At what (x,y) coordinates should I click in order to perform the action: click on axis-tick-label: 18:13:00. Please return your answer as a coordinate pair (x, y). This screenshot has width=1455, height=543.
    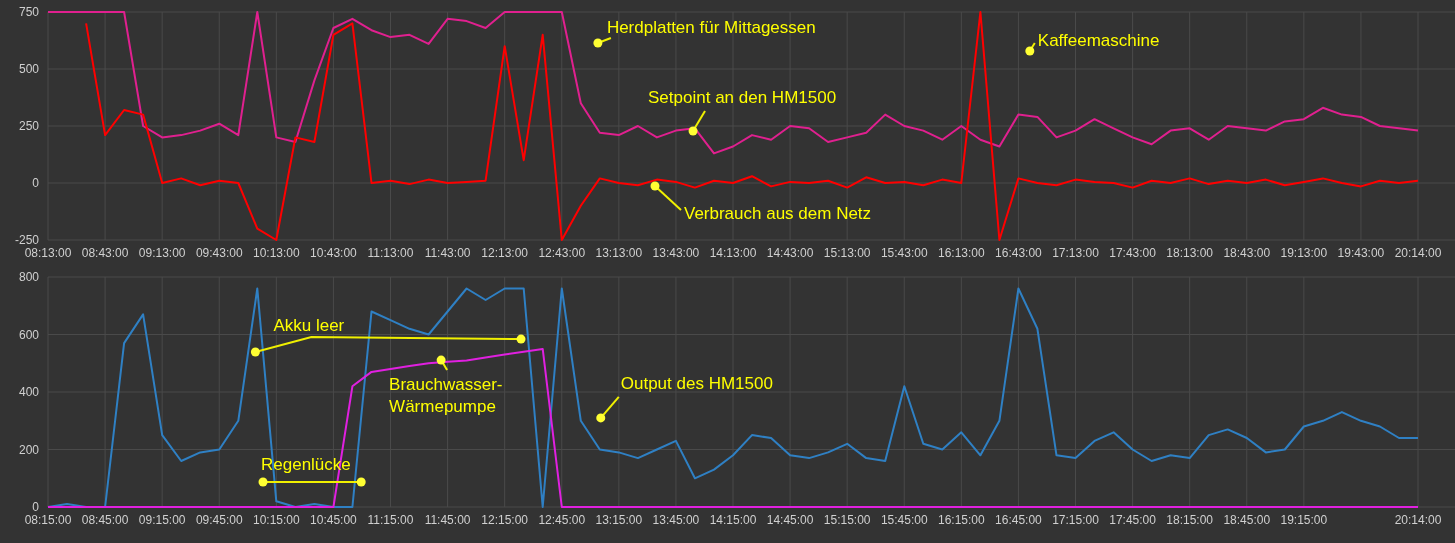
    Looking at the image, I should click on (1190, 253).